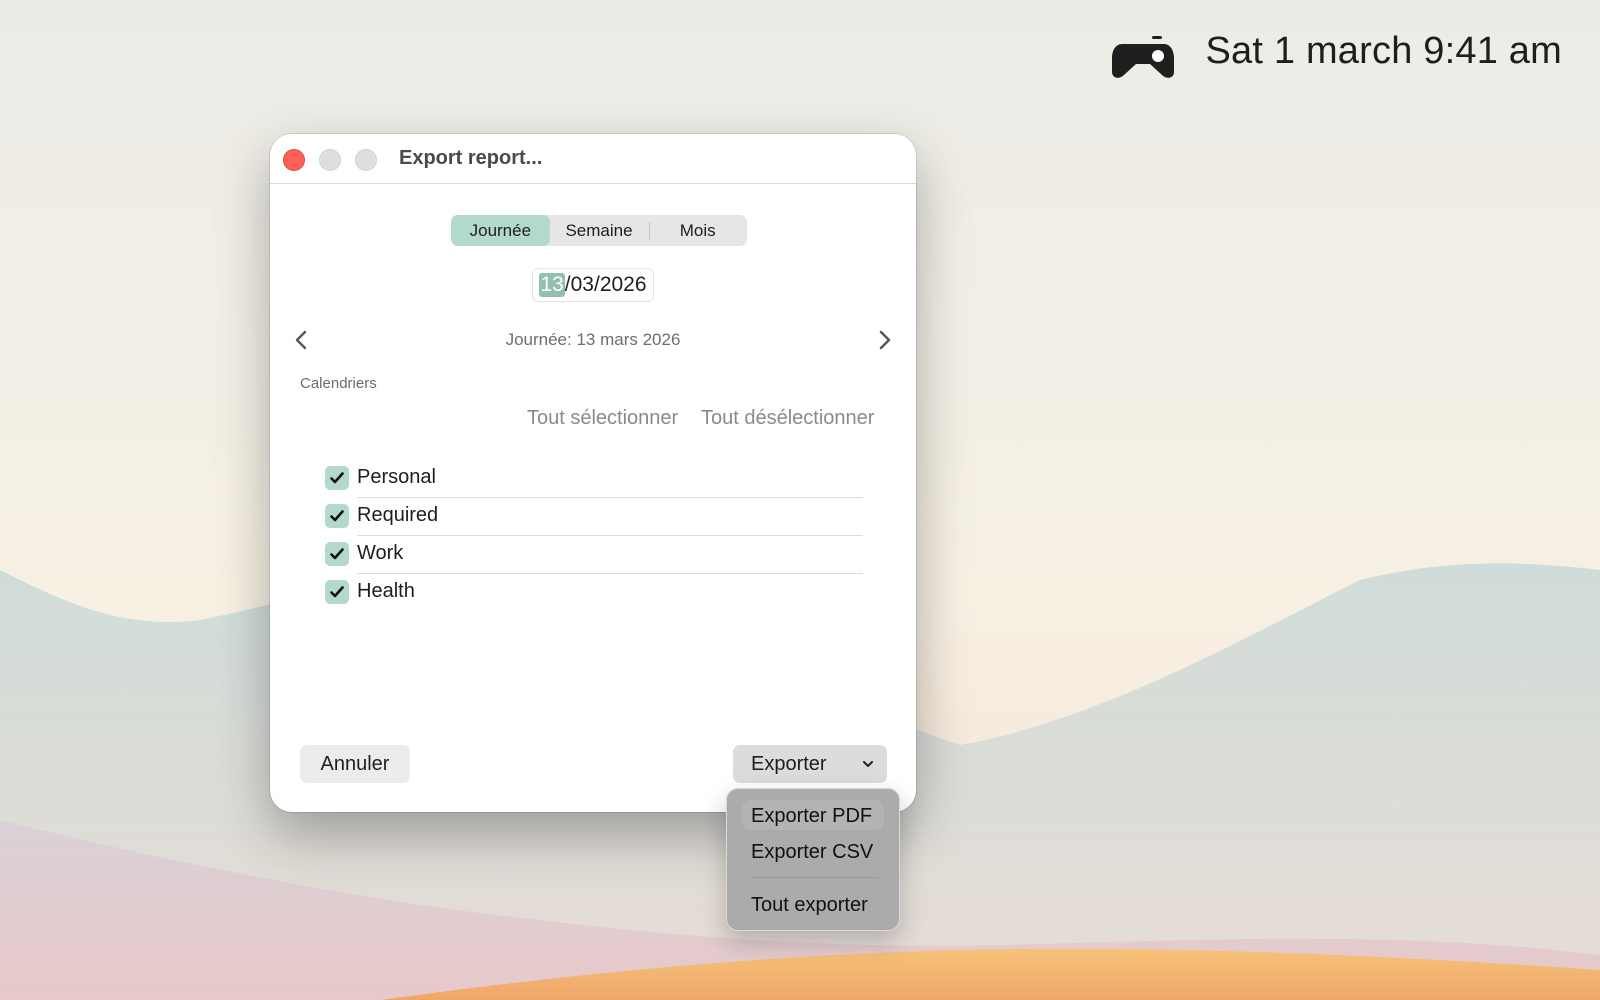 The height and width of the screenshot is (1000, 1600). Describe the element at coordinates (338, 383) in the screenshot. I see `calendars-section-label: Calendriers` at that location.